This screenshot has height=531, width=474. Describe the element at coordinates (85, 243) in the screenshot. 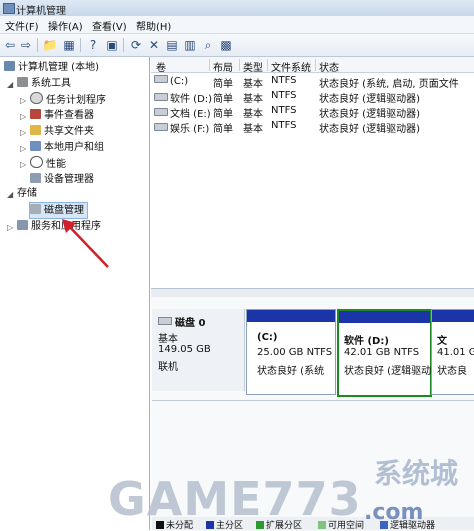

I see `annotation-arrow` at that location.